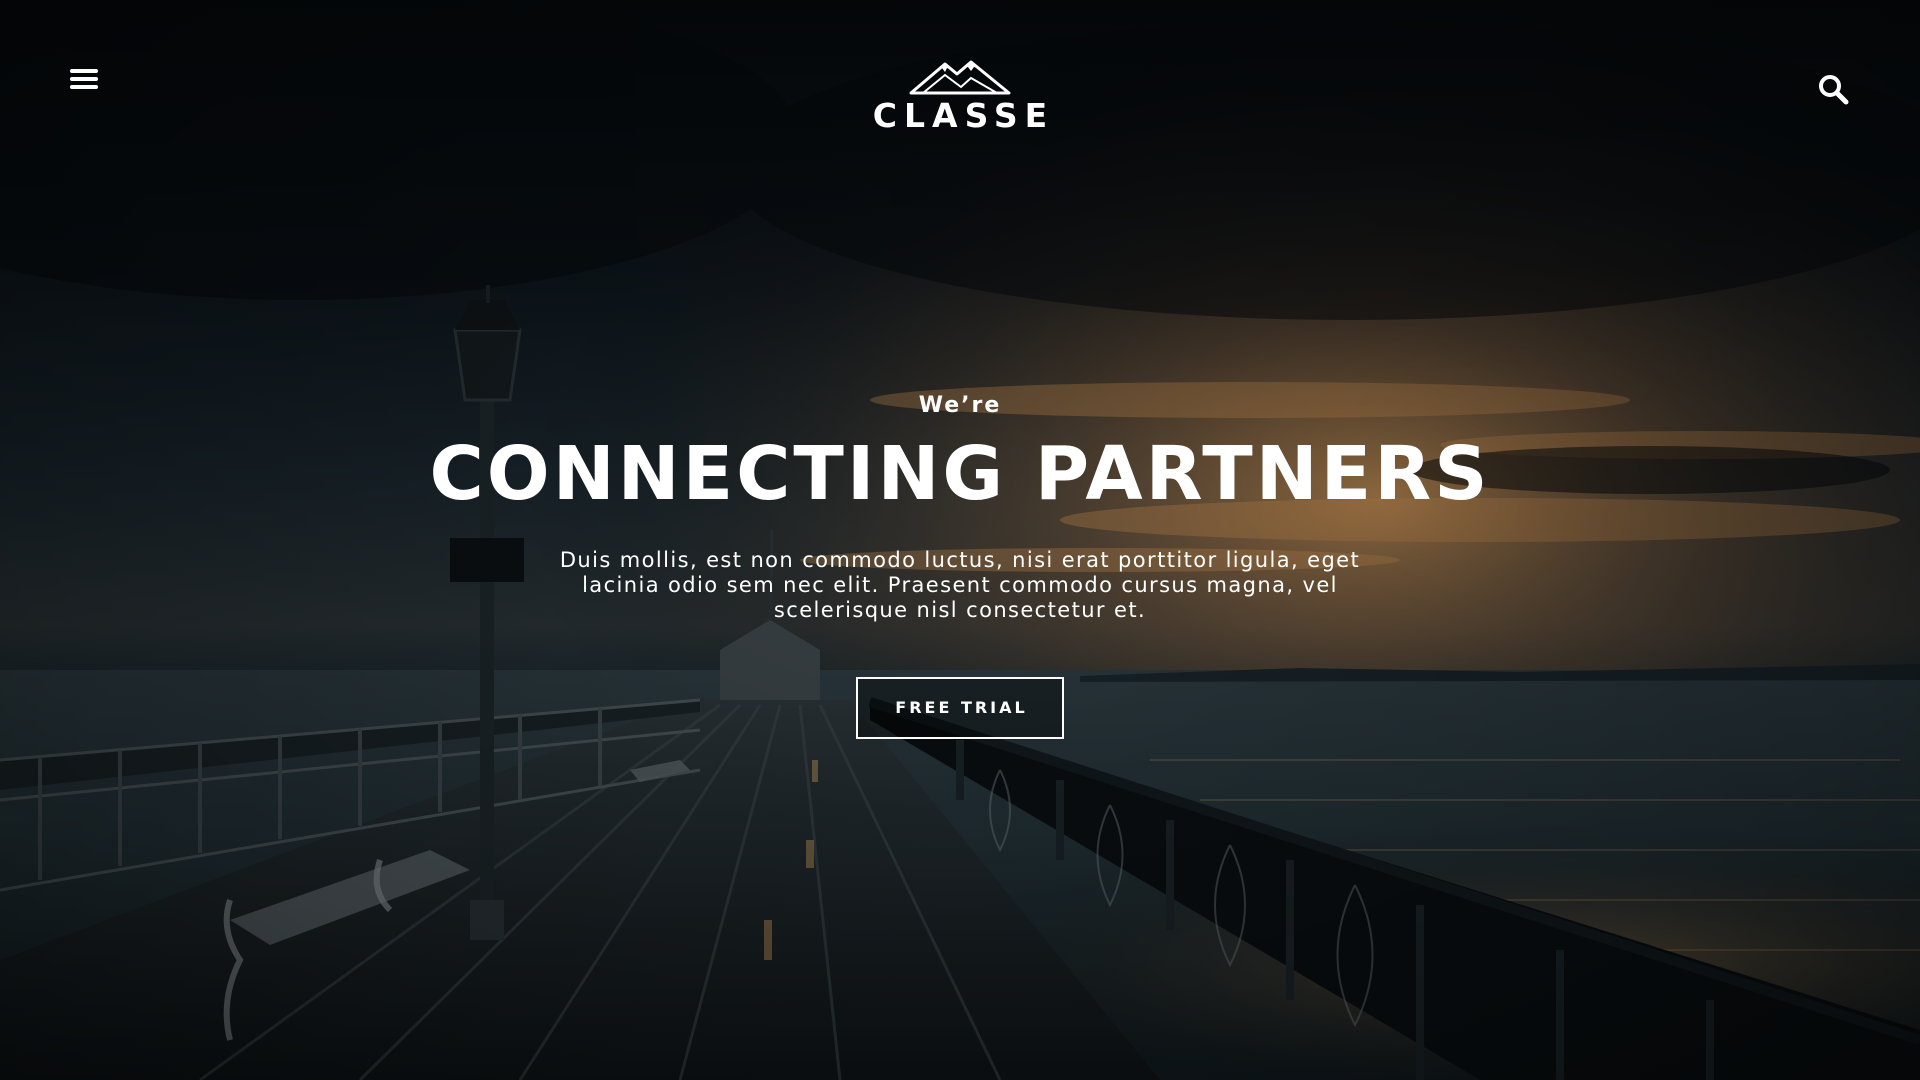  Describe the element at coordinates (963, 115) in the screenshot. I see `logo-text: CLASSE` at that location.